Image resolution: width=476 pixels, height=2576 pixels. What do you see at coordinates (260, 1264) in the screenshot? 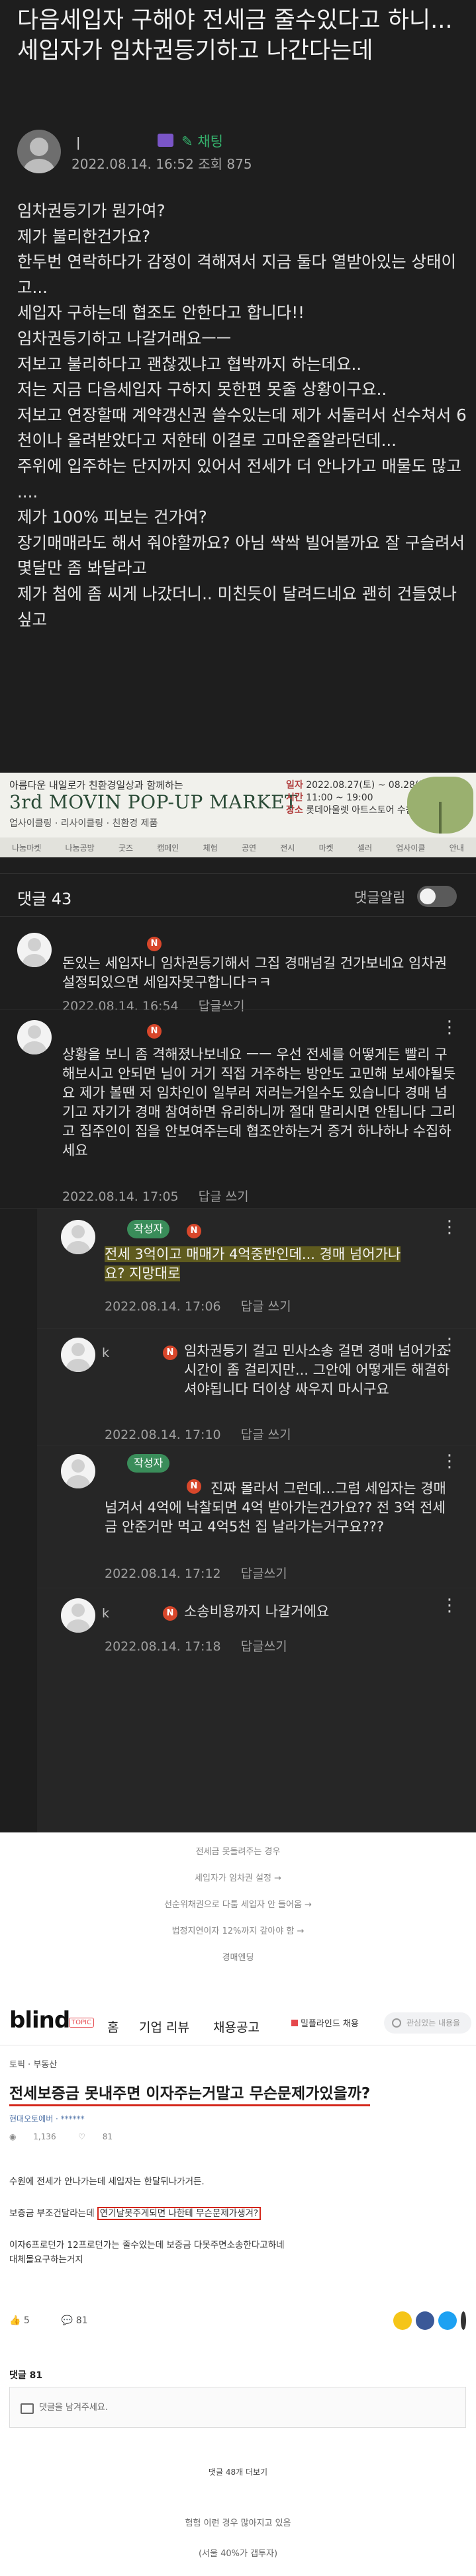
I see `comment-text: 전세 3억이고 매매가 4억중반인데... 경매 넘어가나요? 지망대로` at bounding box center [260, 1264].